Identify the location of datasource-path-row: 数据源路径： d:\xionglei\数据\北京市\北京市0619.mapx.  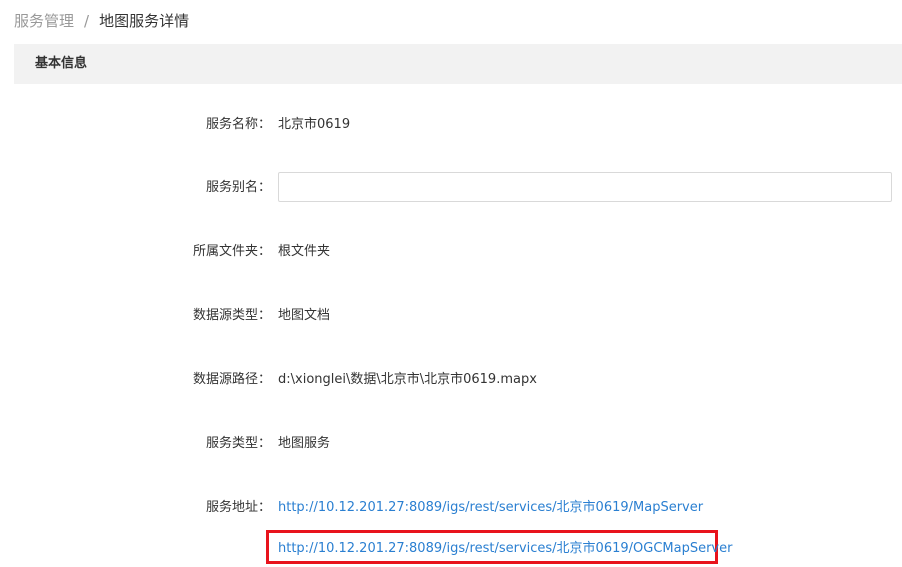
(451, 380).